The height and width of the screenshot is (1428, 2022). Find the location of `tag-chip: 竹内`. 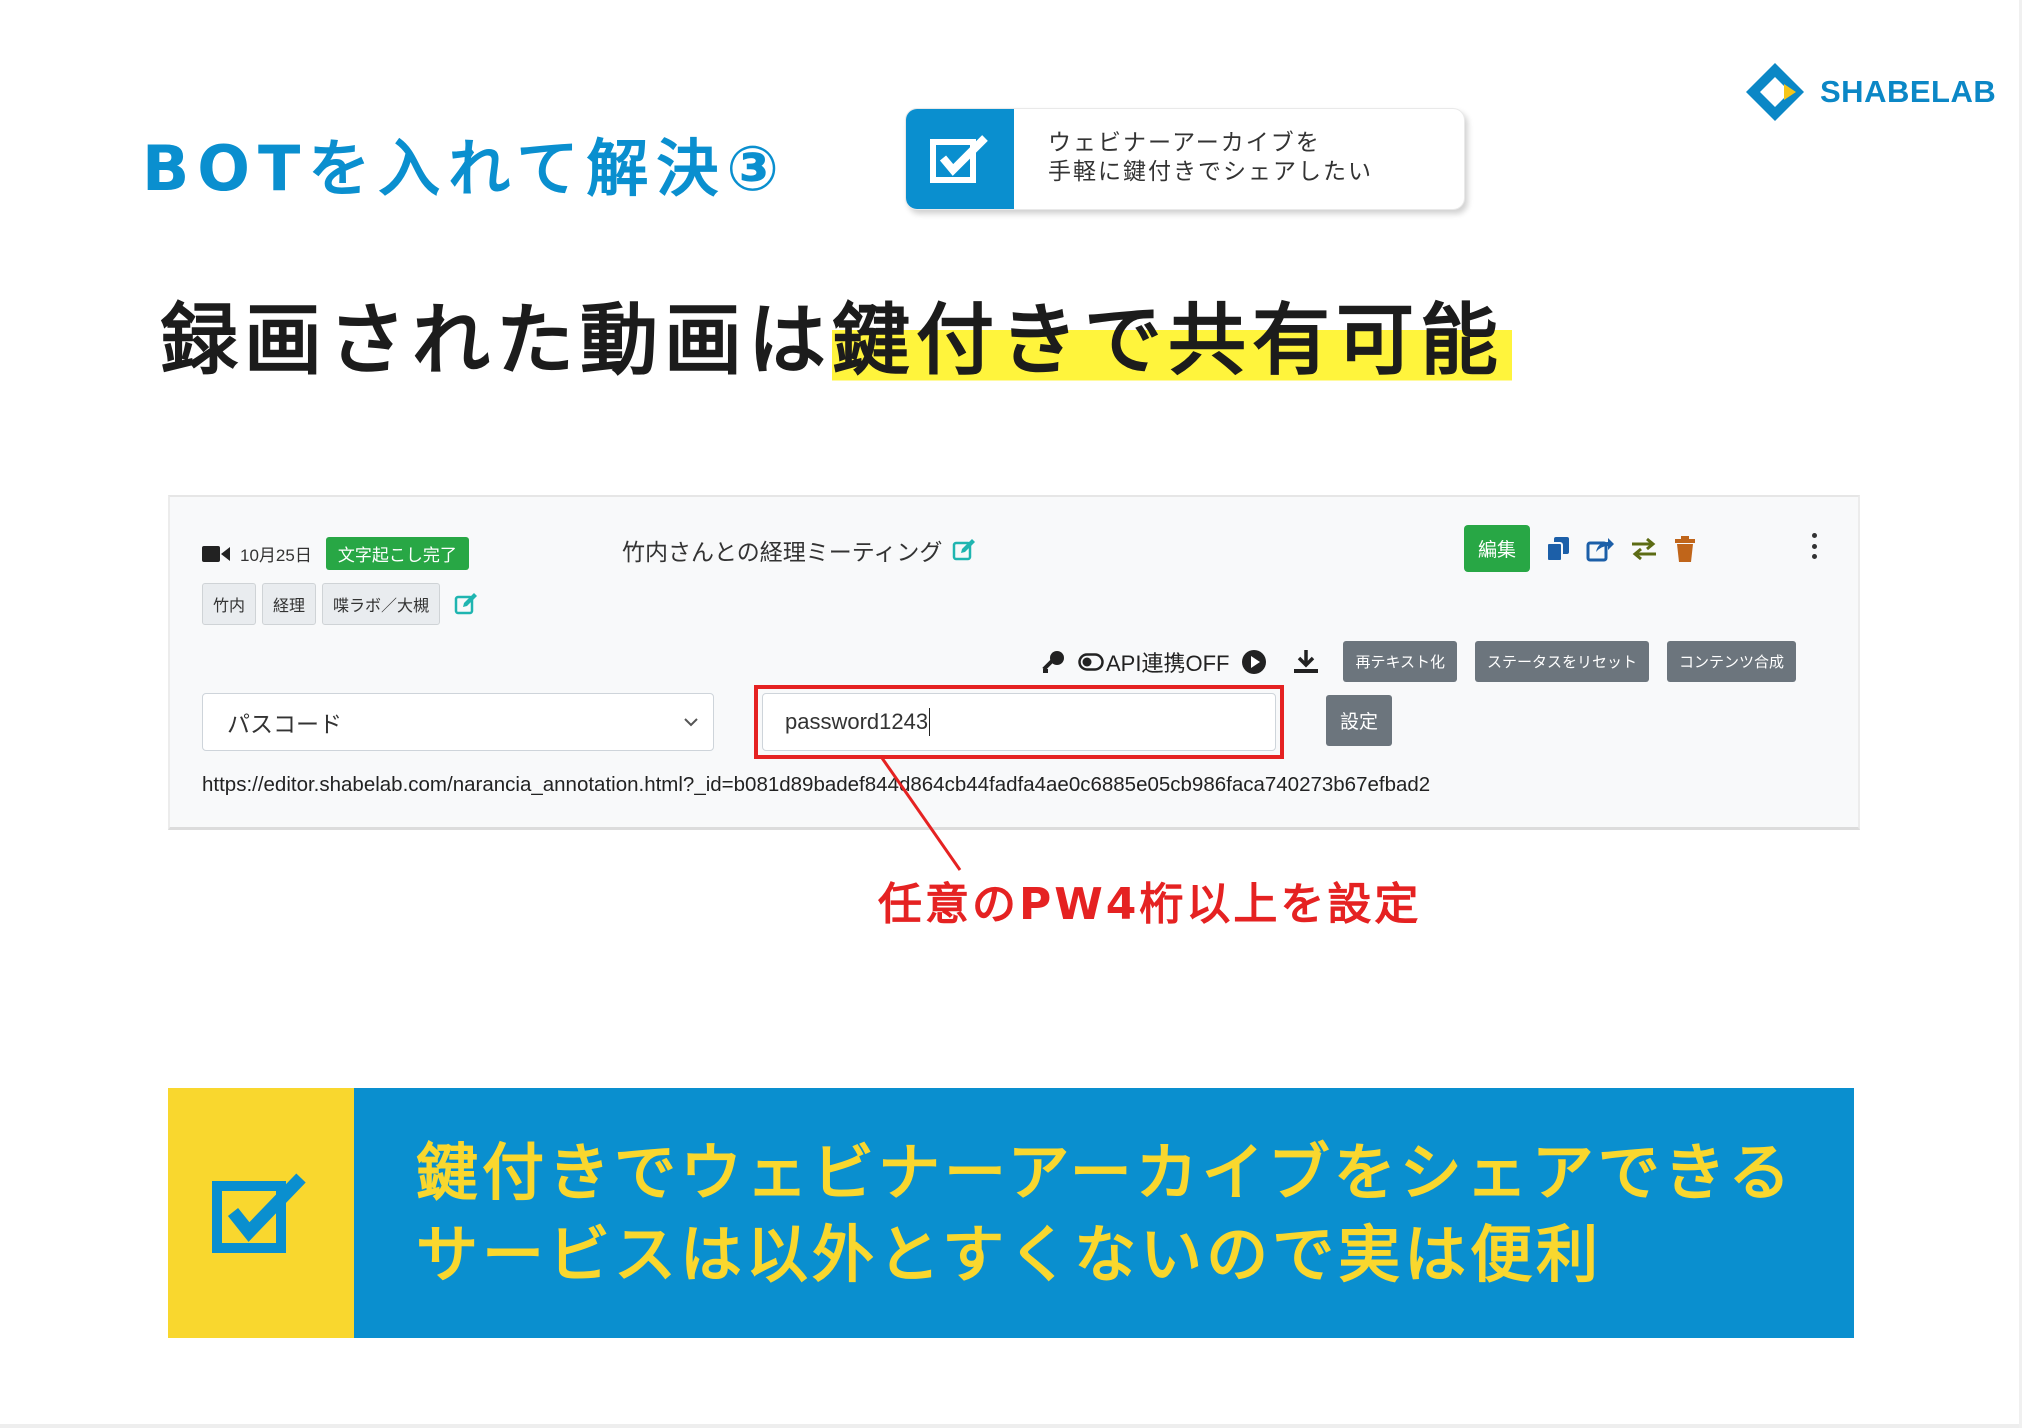

tag-chip: 竹内 is located at coordinates (229, 604).